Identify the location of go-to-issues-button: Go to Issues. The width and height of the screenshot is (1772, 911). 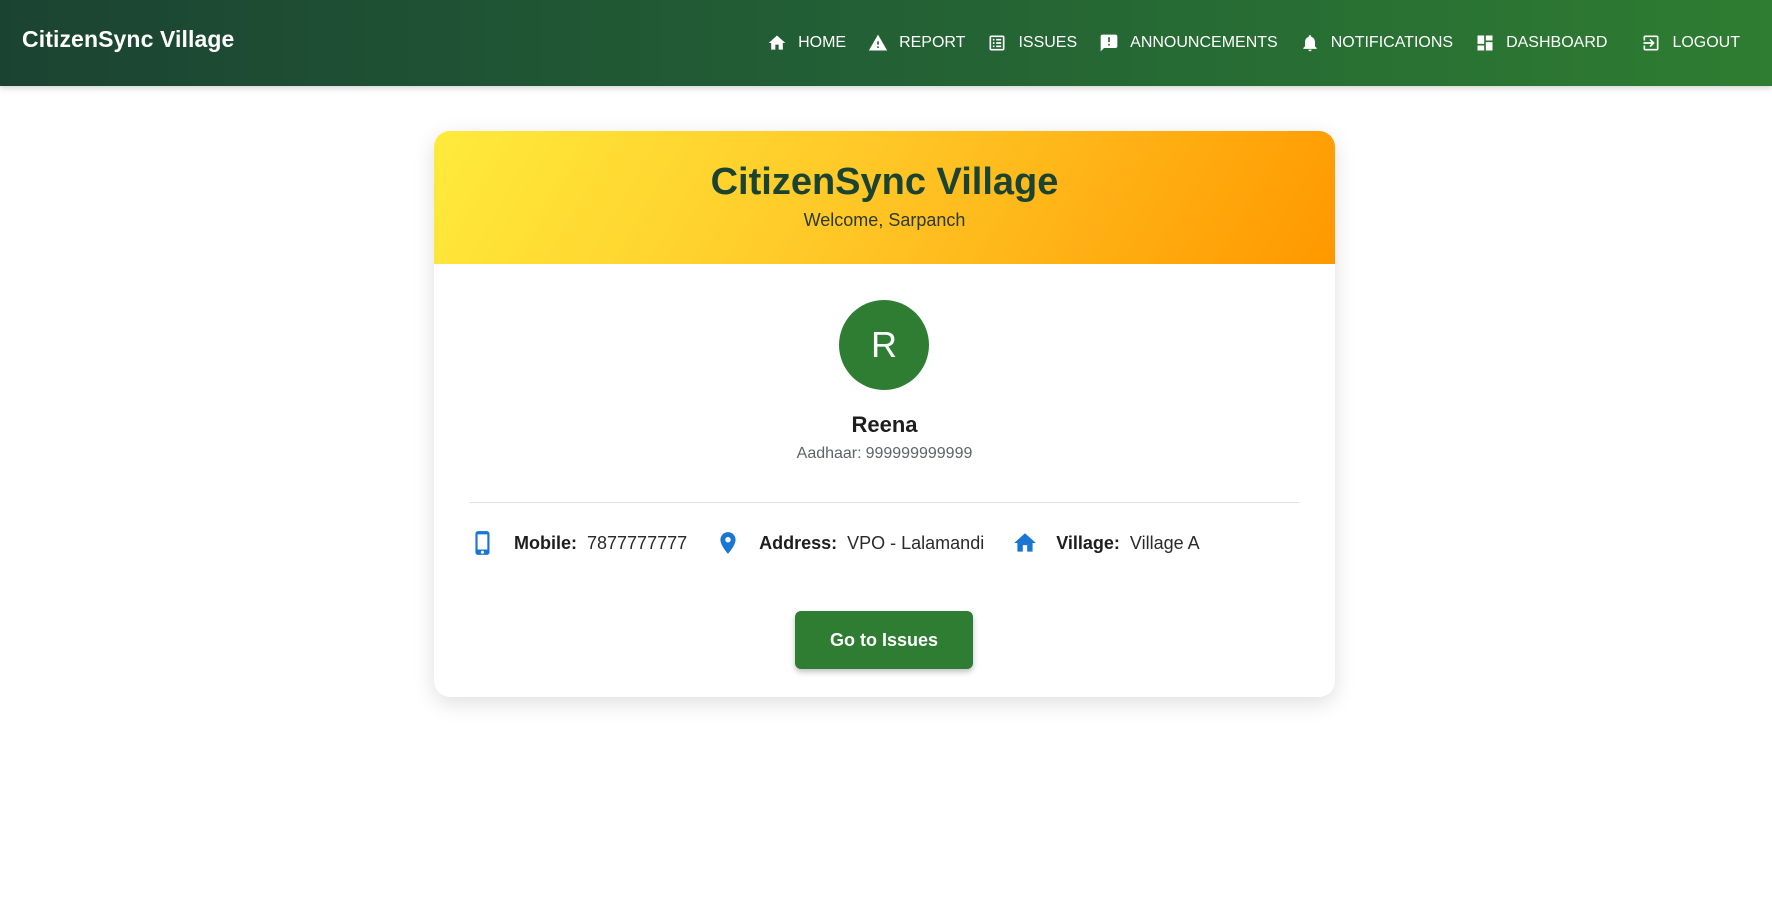
(884, 640).